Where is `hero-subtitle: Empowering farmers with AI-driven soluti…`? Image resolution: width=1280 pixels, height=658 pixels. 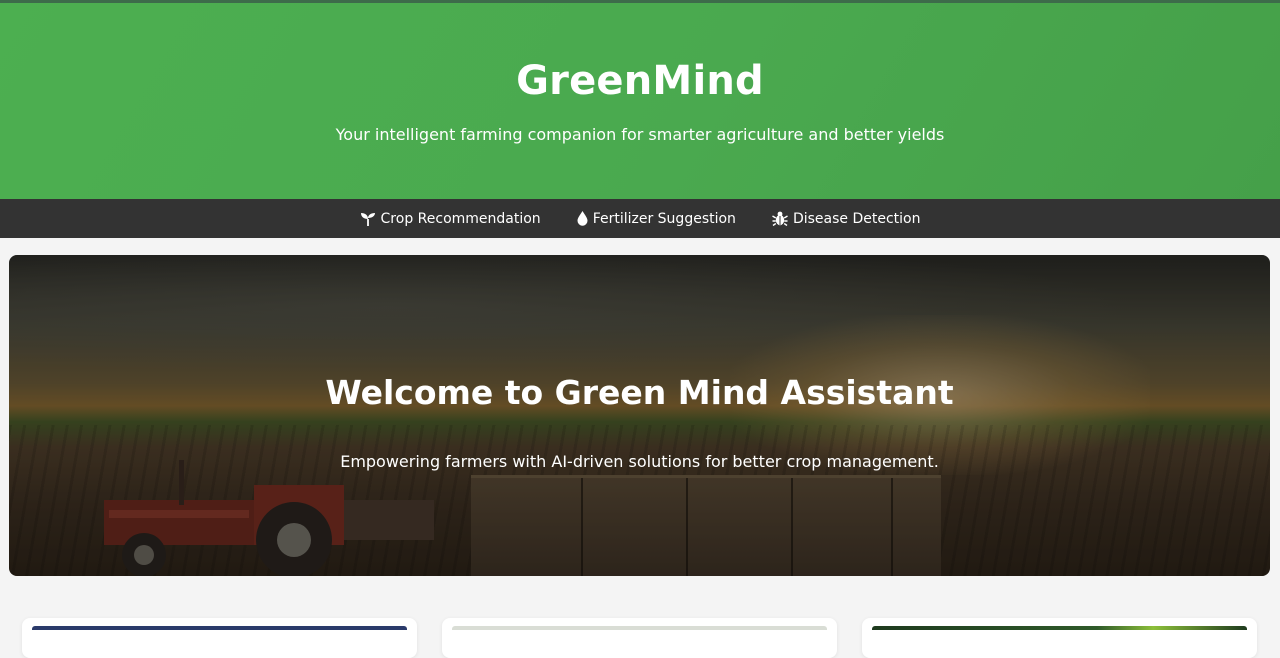
hero-subtitle: Empowering farmers with AI-driven soluti… is located at coordinates (639, 461).